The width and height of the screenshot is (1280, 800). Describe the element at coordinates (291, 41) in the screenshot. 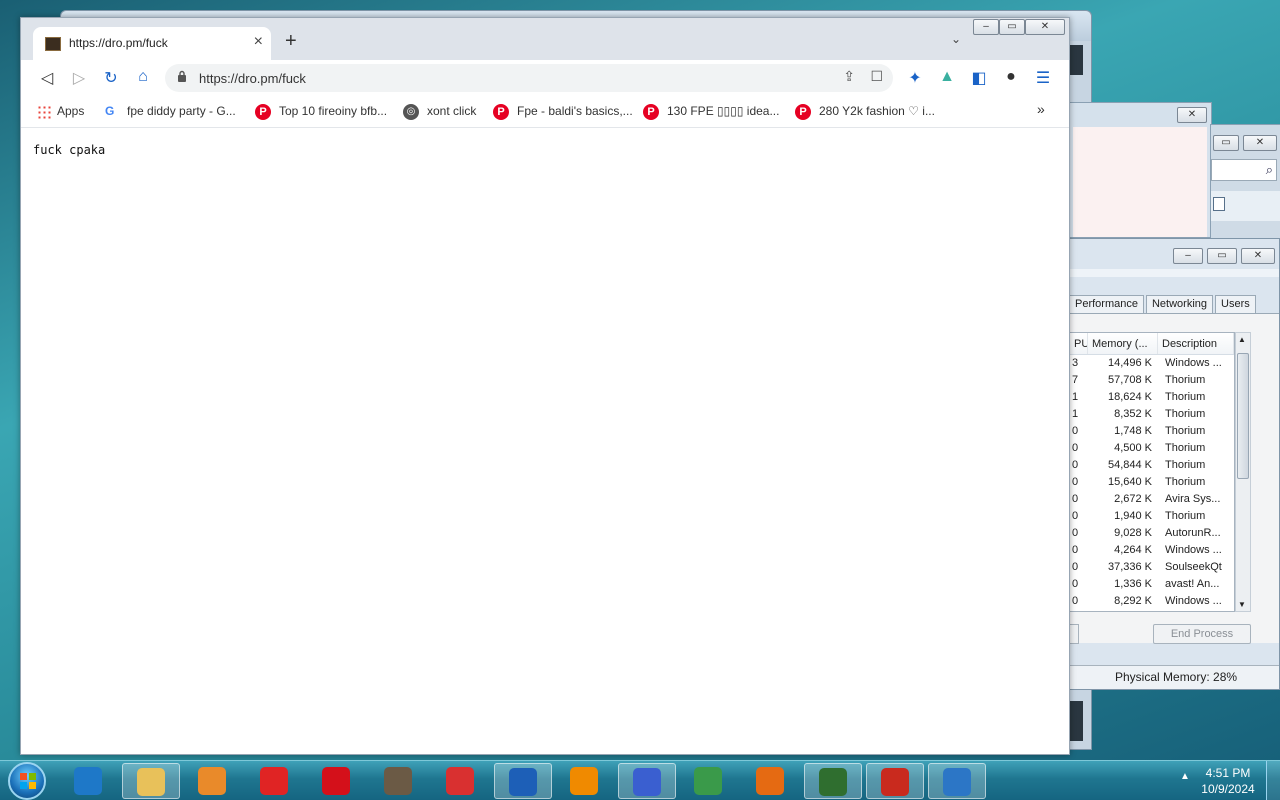

I see `new-tab-icon: +` at that location.